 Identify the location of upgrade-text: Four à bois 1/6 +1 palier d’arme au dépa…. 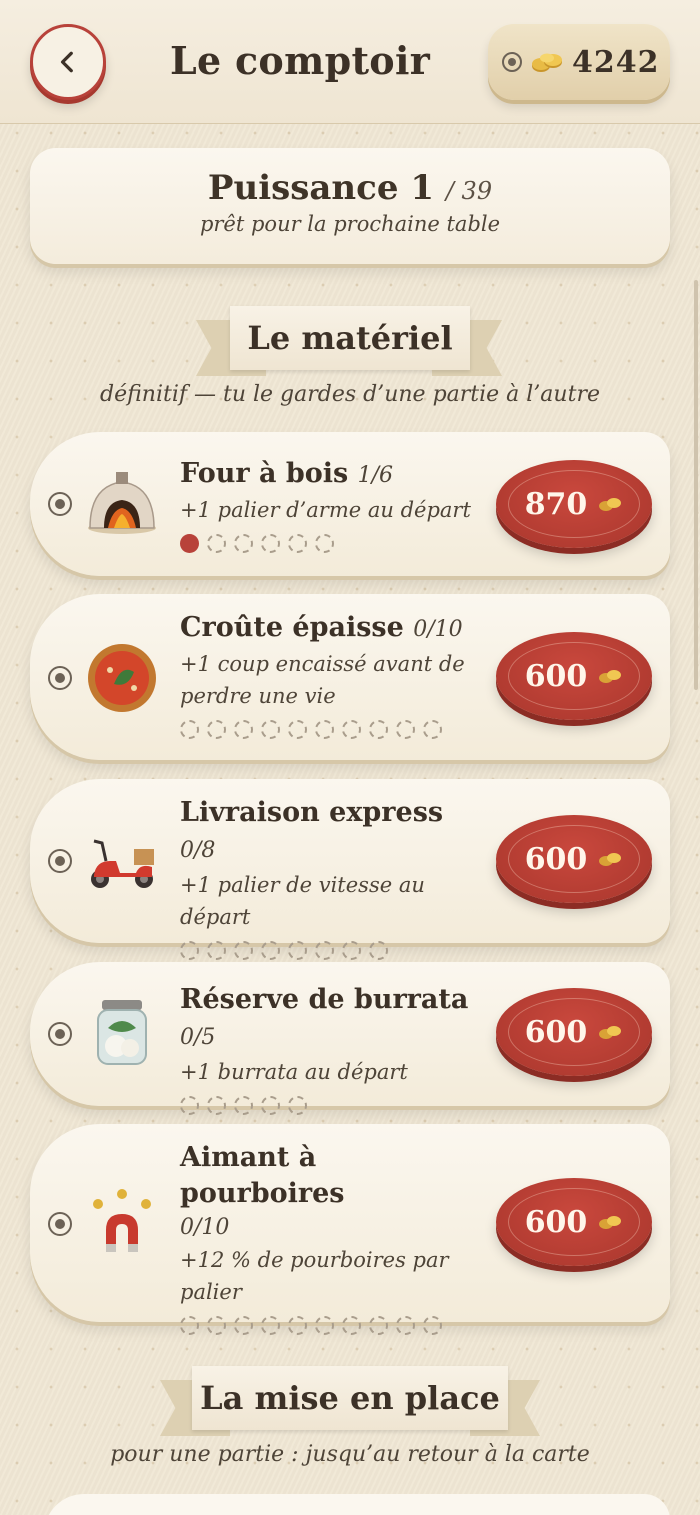
(330, 504).